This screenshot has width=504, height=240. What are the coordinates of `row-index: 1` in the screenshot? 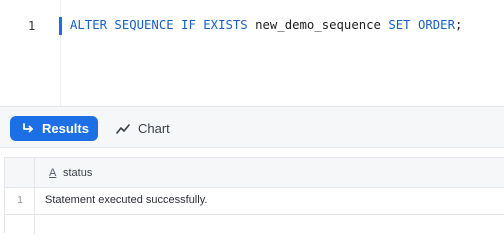 It's located at (20, 200).